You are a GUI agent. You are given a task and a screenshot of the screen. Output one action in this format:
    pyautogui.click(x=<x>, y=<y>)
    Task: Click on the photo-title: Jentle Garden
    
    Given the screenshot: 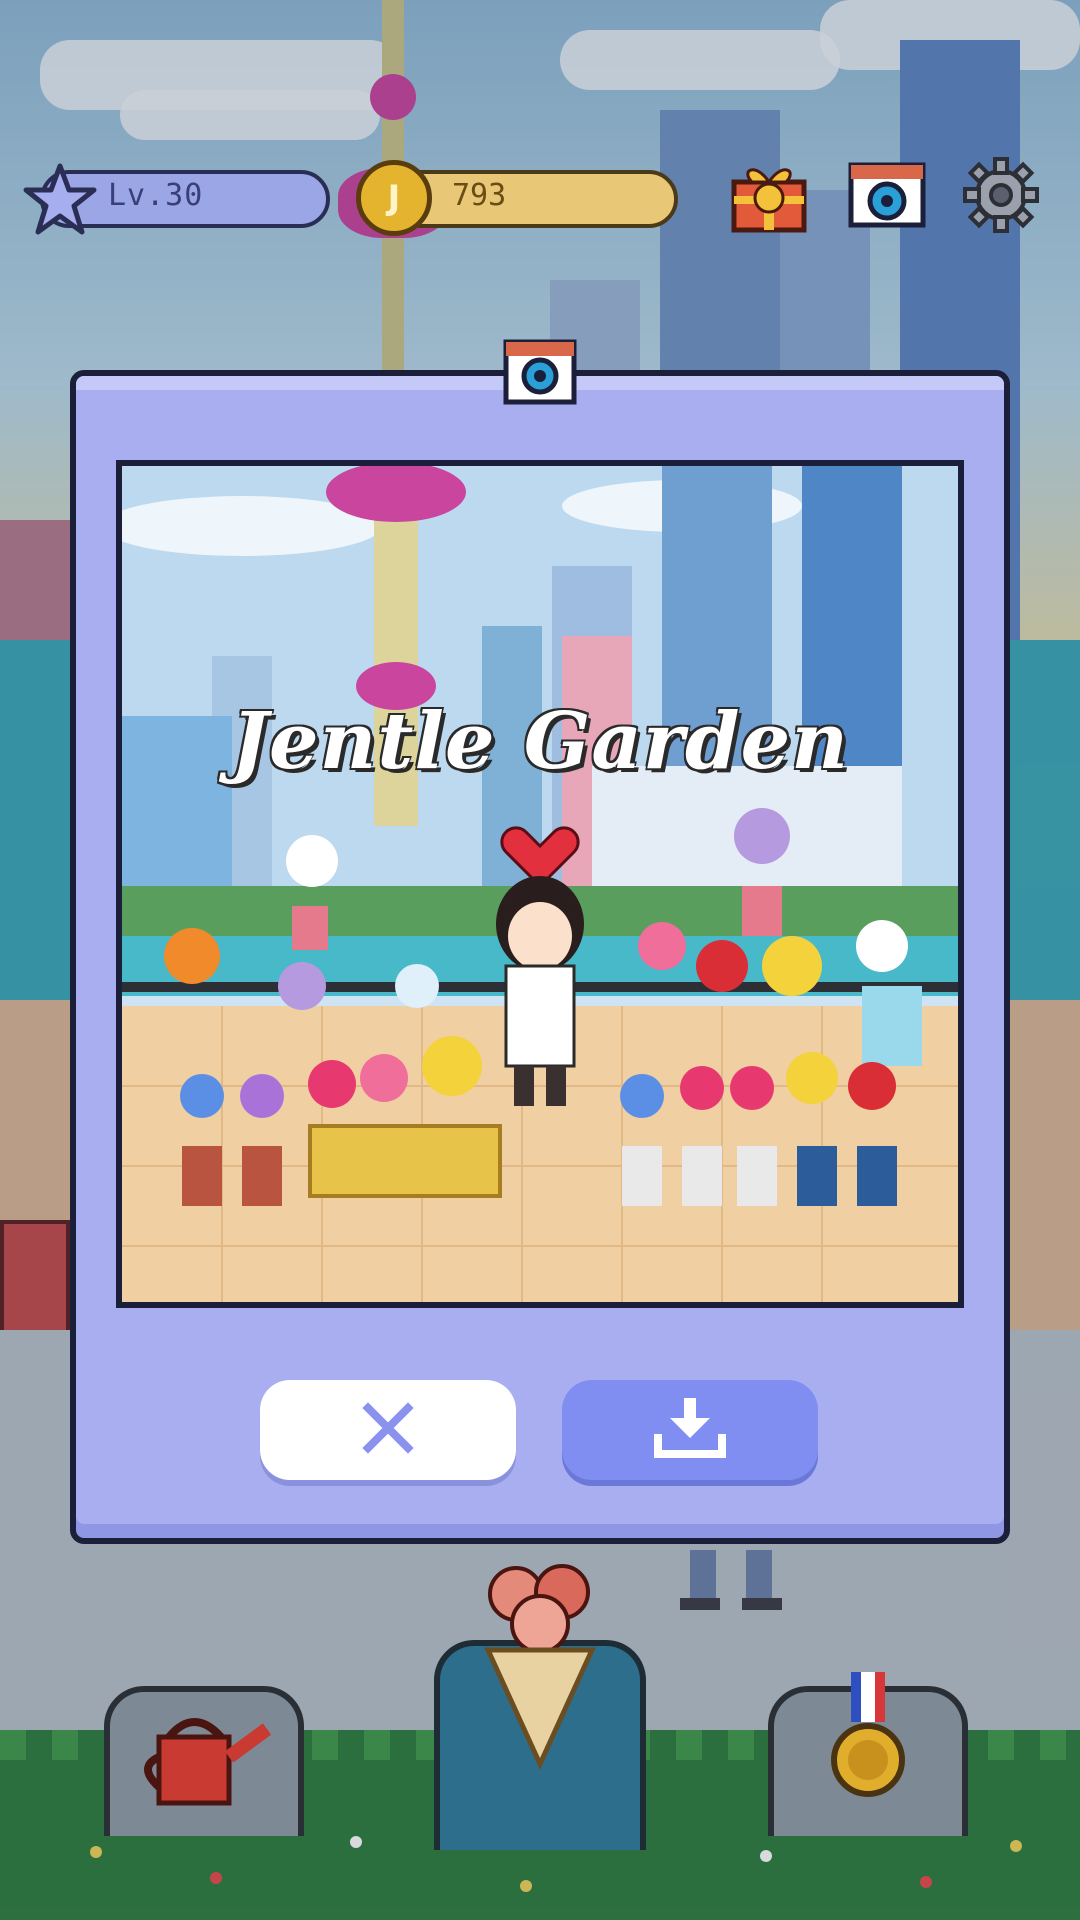 What is the action you would take?
    pyautogui.click(x=540, y=741)
    